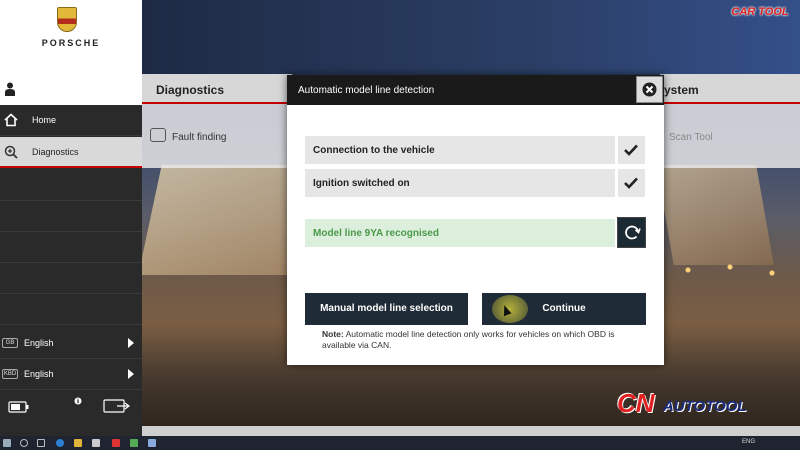 The image size is (800, 450). I want to click on continue-label: Continue, so click(564, 308).